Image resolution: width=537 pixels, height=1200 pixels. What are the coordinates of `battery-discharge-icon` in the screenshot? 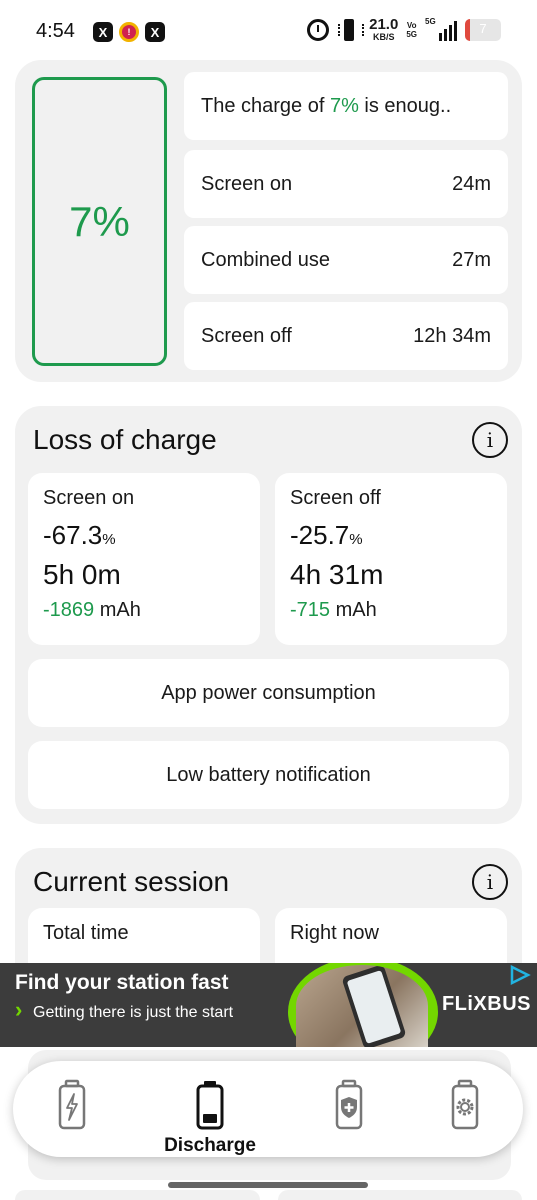 It's located at (210, 1105).